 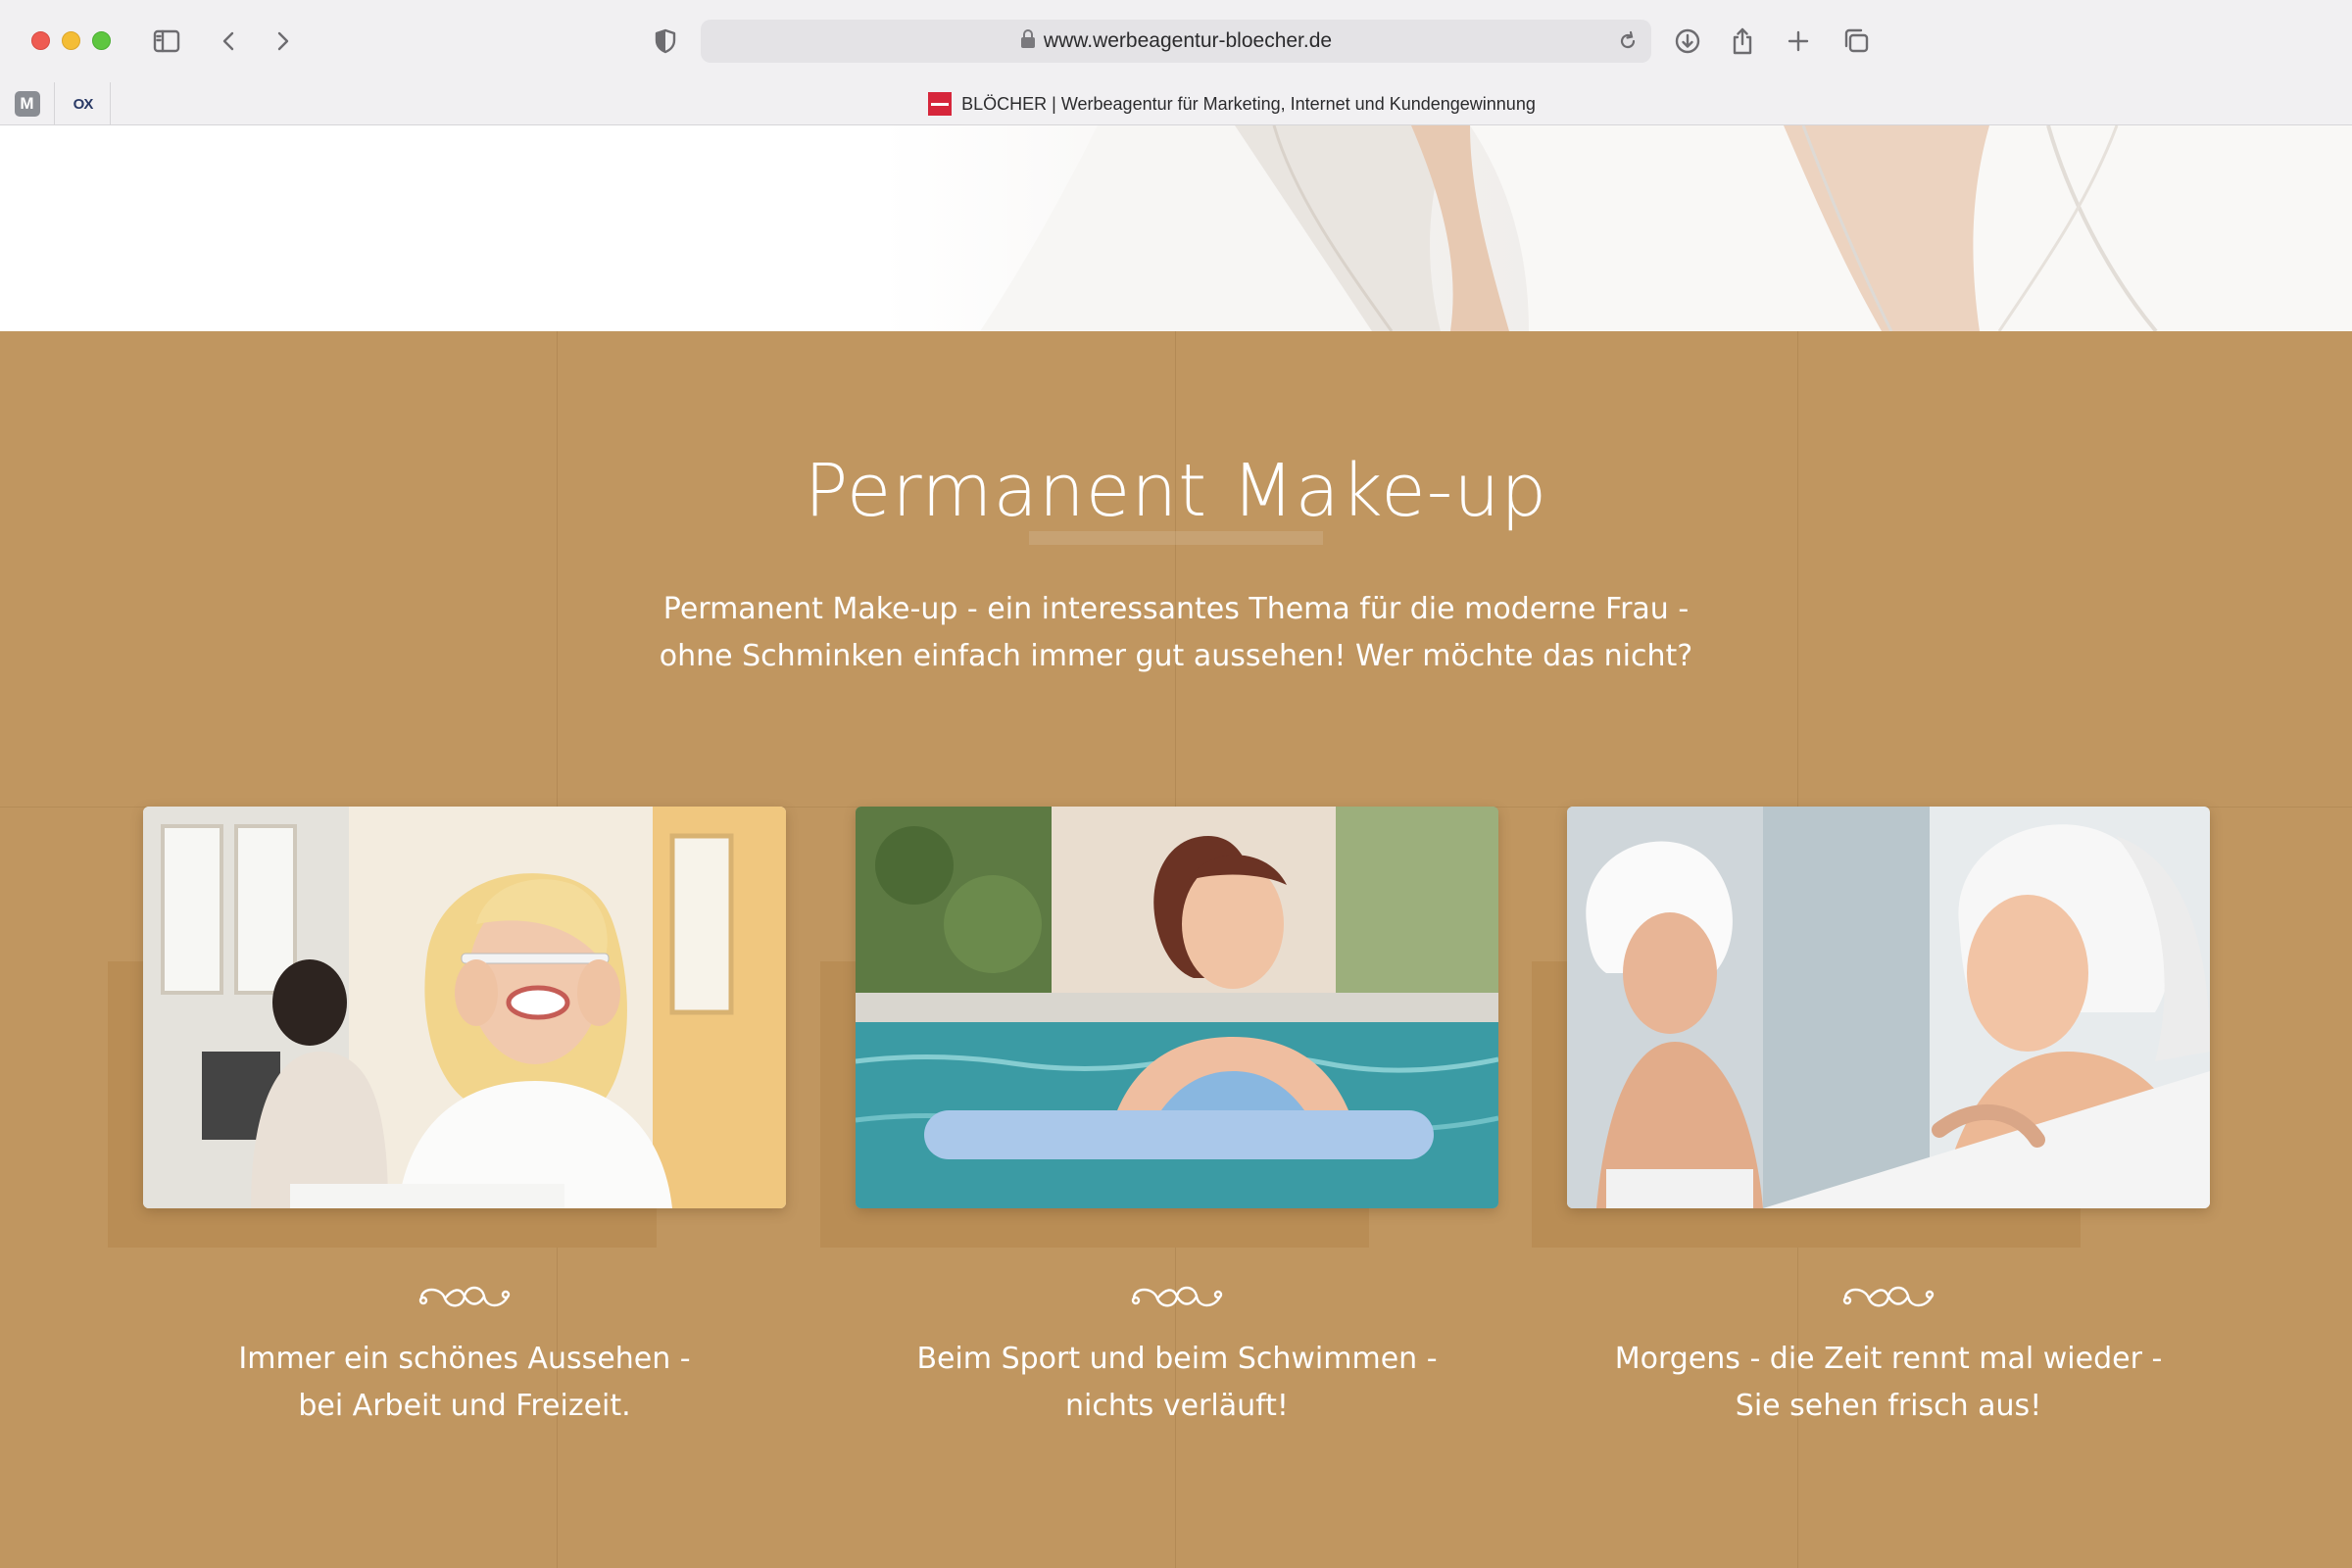 What do you see at coordinates (464, 1007) in the screenshot?
I see `photo-woman-at-work` at bounding box center [464, 1007].